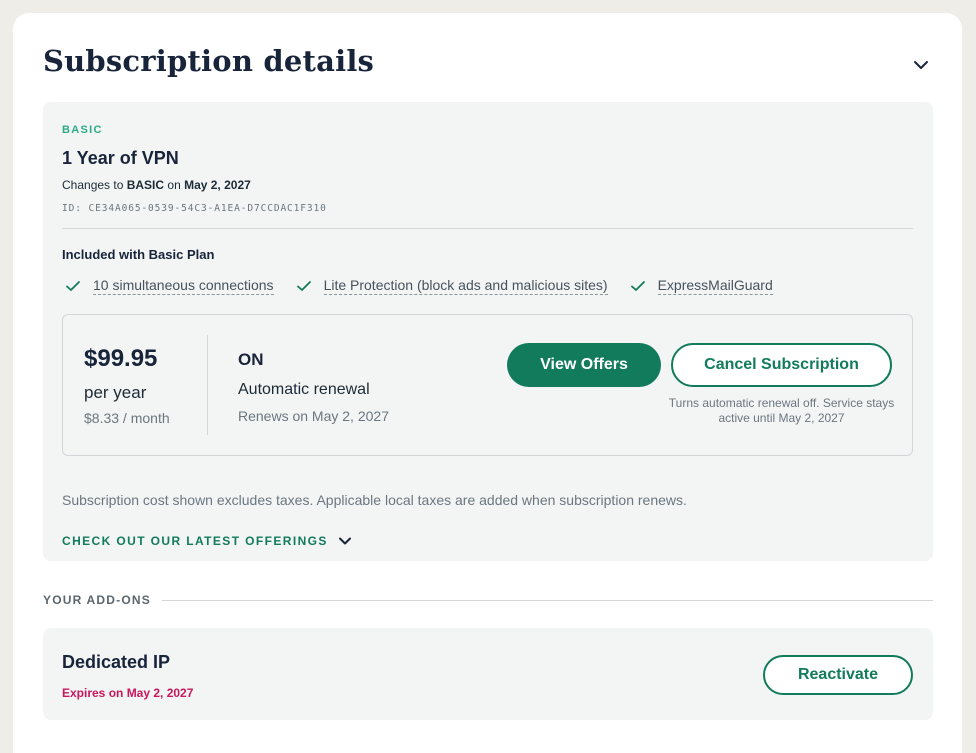 The width and height of the screenshot is (976, 753). Describe the element at coordinates (313, 416) in the screenshot. I see `renewal-date: Renews on May 2, 2027` at that location.